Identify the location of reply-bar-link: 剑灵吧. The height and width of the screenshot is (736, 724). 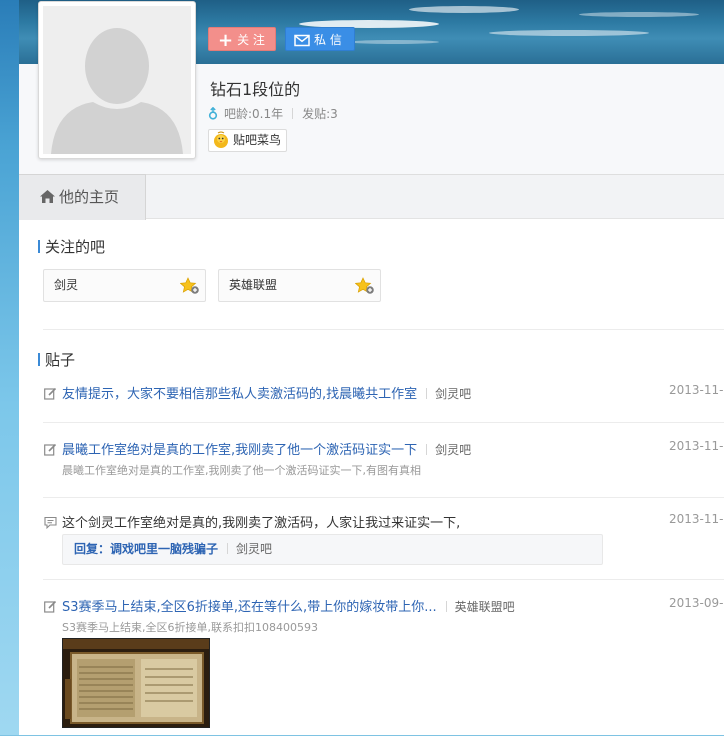
(254, 549).